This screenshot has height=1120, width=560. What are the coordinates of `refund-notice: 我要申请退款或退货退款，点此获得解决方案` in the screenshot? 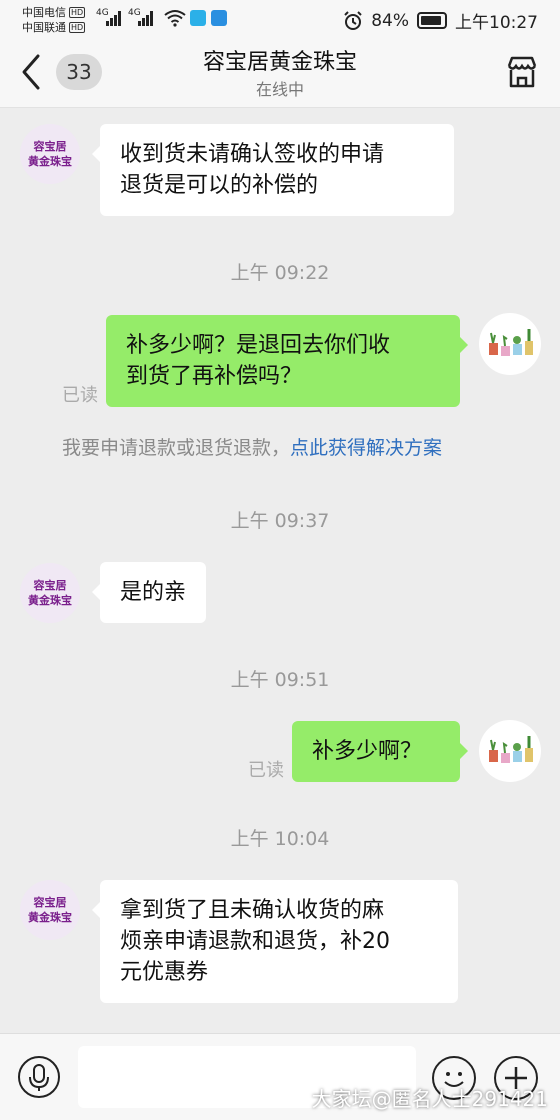 It's located at (252, 448).